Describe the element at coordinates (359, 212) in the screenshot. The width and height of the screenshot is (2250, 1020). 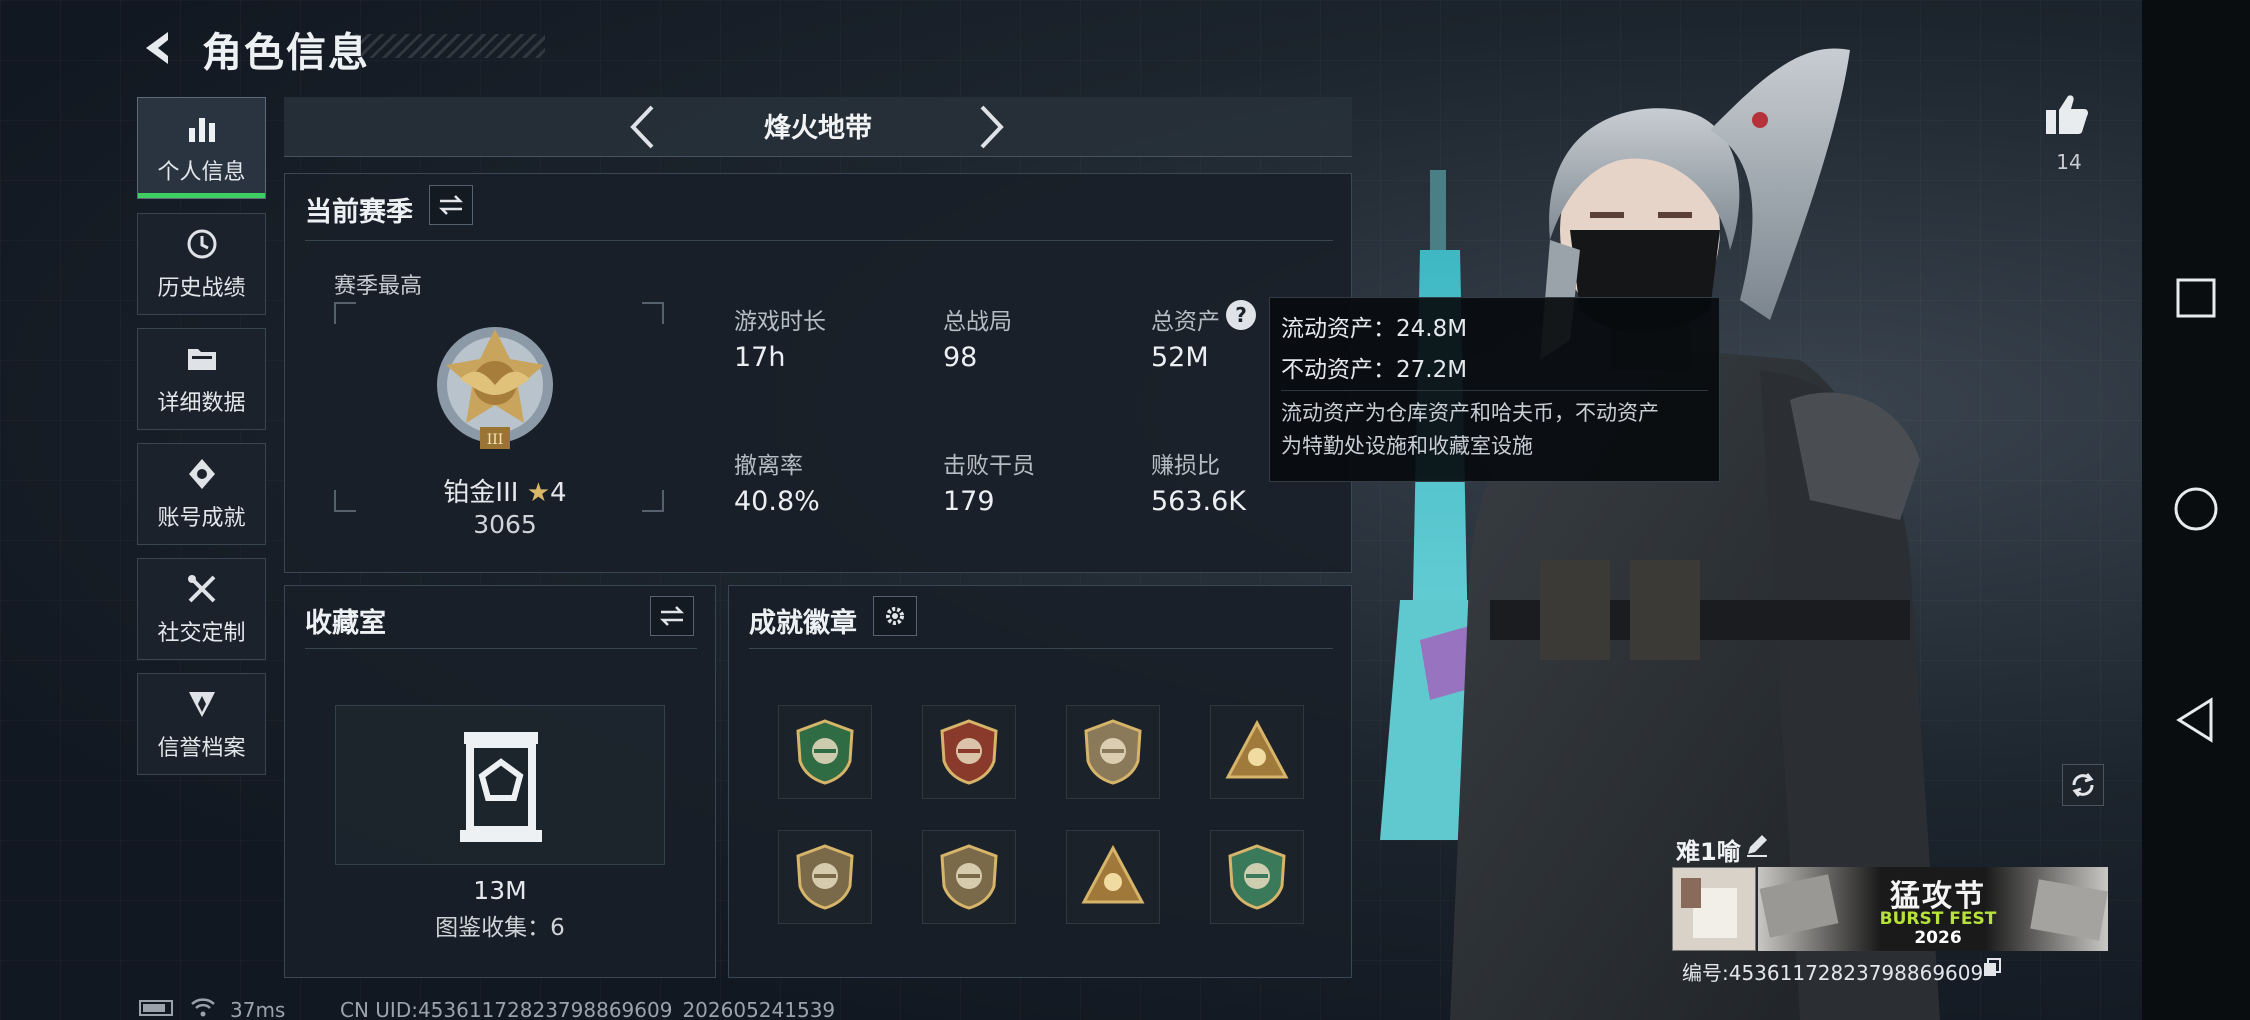
I see `season-title: 当前赛季` at that location.